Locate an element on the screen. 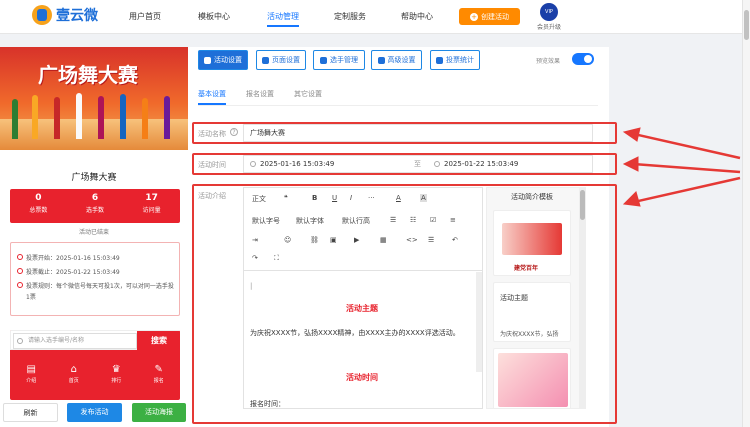 This screenshot has width=750, height=427. logo: 壹云微 is located at coordinates (65, 15).